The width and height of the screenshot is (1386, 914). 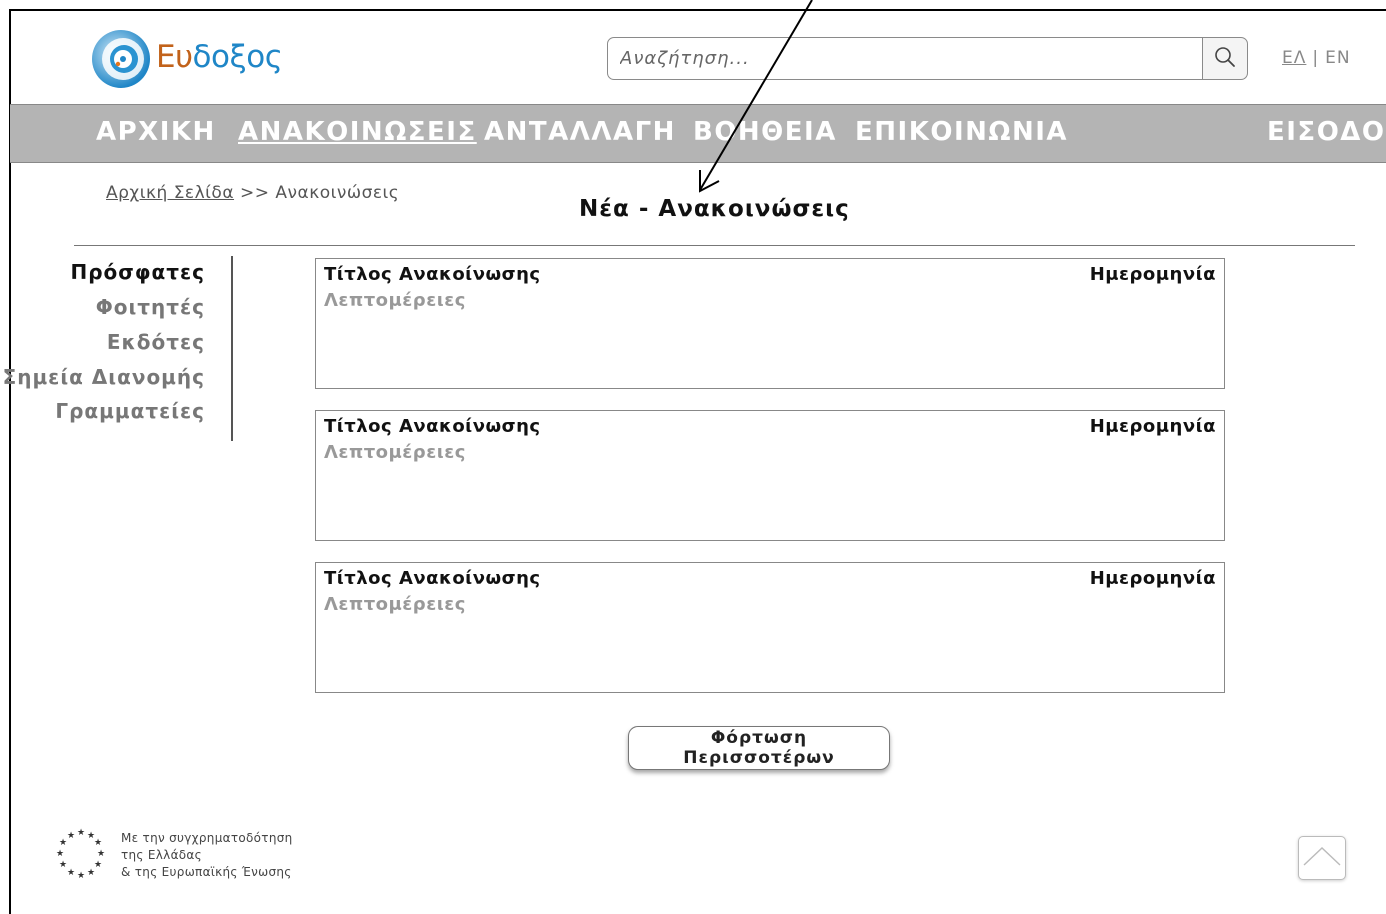 What do you see at coordinates (170, 193) in the screenshot?
I see `breadcrumb-home-link: Αρχική Σελίδα` at bounding box center [170, 193].